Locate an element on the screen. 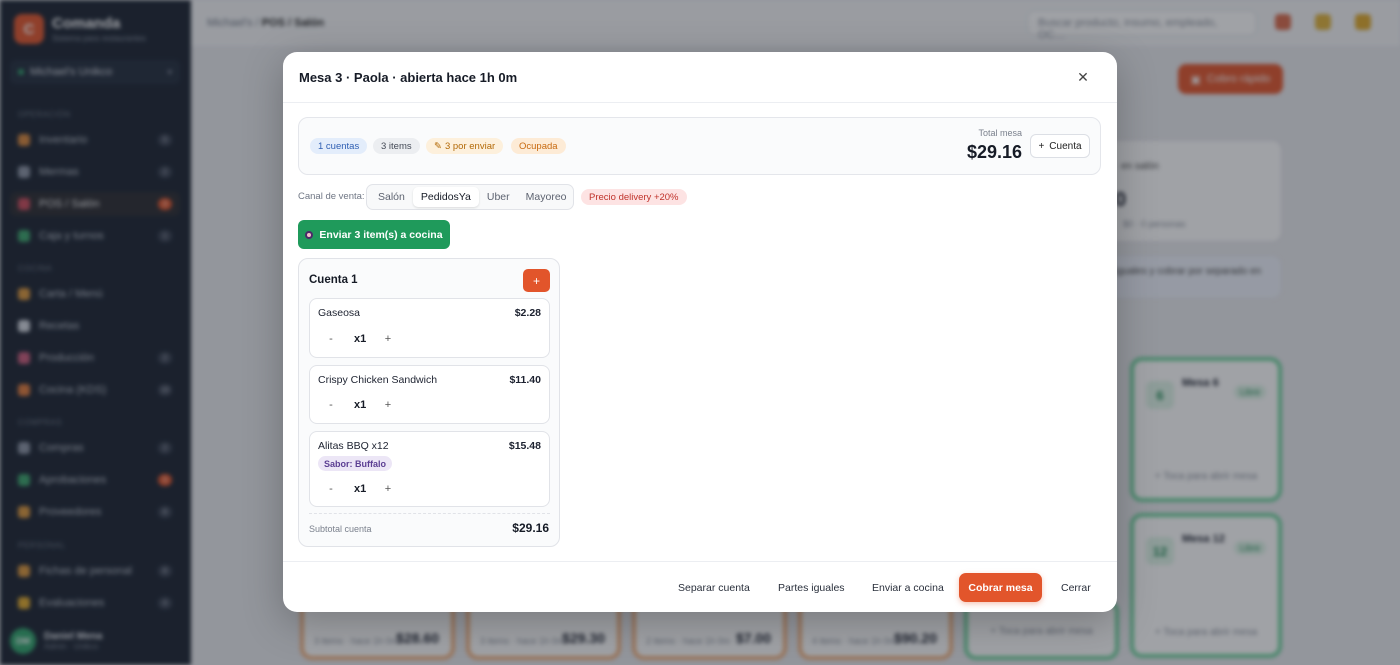 The height and width of the screenshot is (665, 1400). delivery-price-badge: Precio delivery +20% is located at coordinates (634, 197).